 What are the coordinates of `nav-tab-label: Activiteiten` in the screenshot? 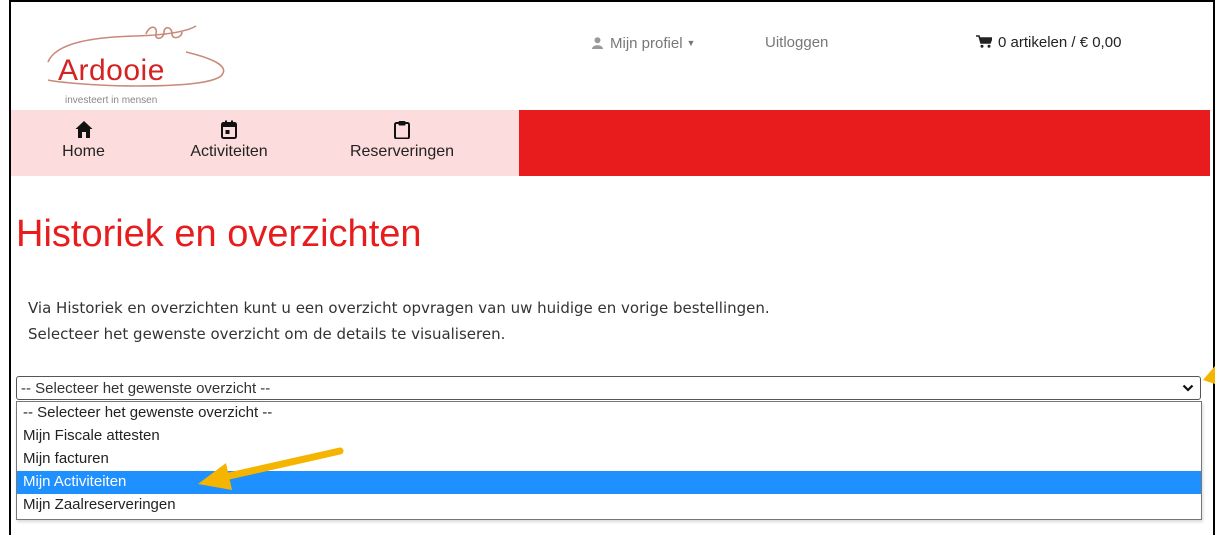 It's located at (229, 151).